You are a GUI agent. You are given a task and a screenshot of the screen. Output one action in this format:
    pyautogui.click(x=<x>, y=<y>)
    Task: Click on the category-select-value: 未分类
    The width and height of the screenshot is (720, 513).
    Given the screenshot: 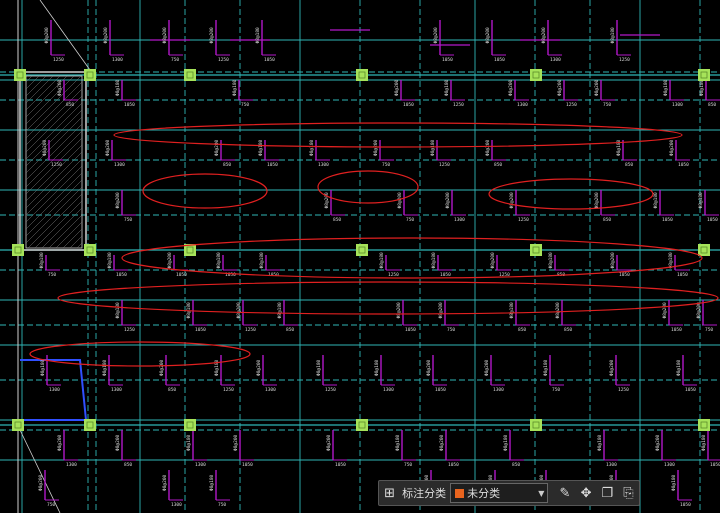 What is the action you would take?
    pyautogui.click(x=484, y=493)
    